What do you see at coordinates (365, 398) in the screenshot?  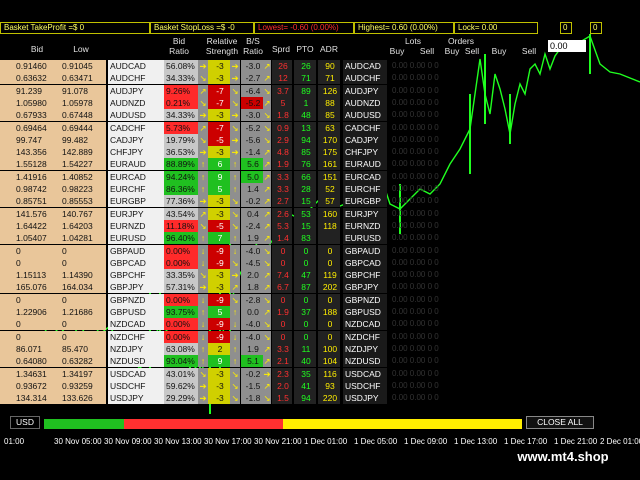 I see `row-symbol-button: USDJPY` at bounding box center [365, 398].